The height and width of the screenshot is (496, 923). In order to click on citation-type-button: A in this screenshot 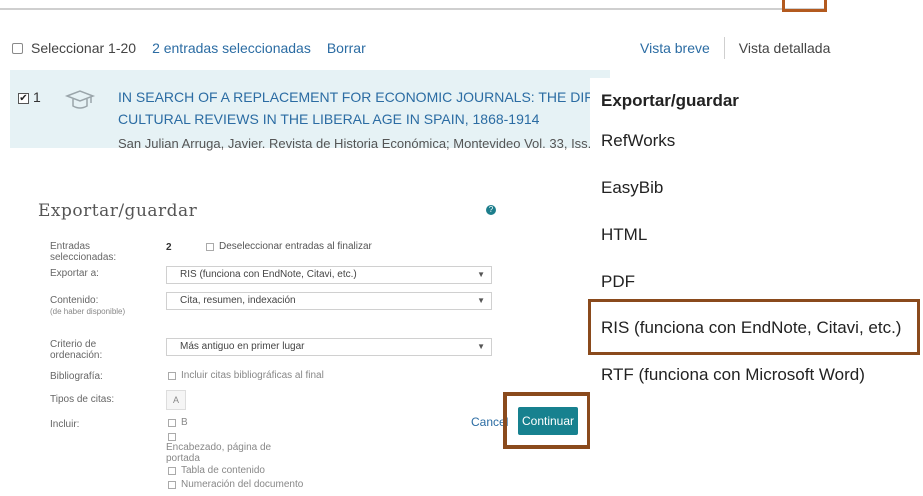, I will do `click(176, 400)`.